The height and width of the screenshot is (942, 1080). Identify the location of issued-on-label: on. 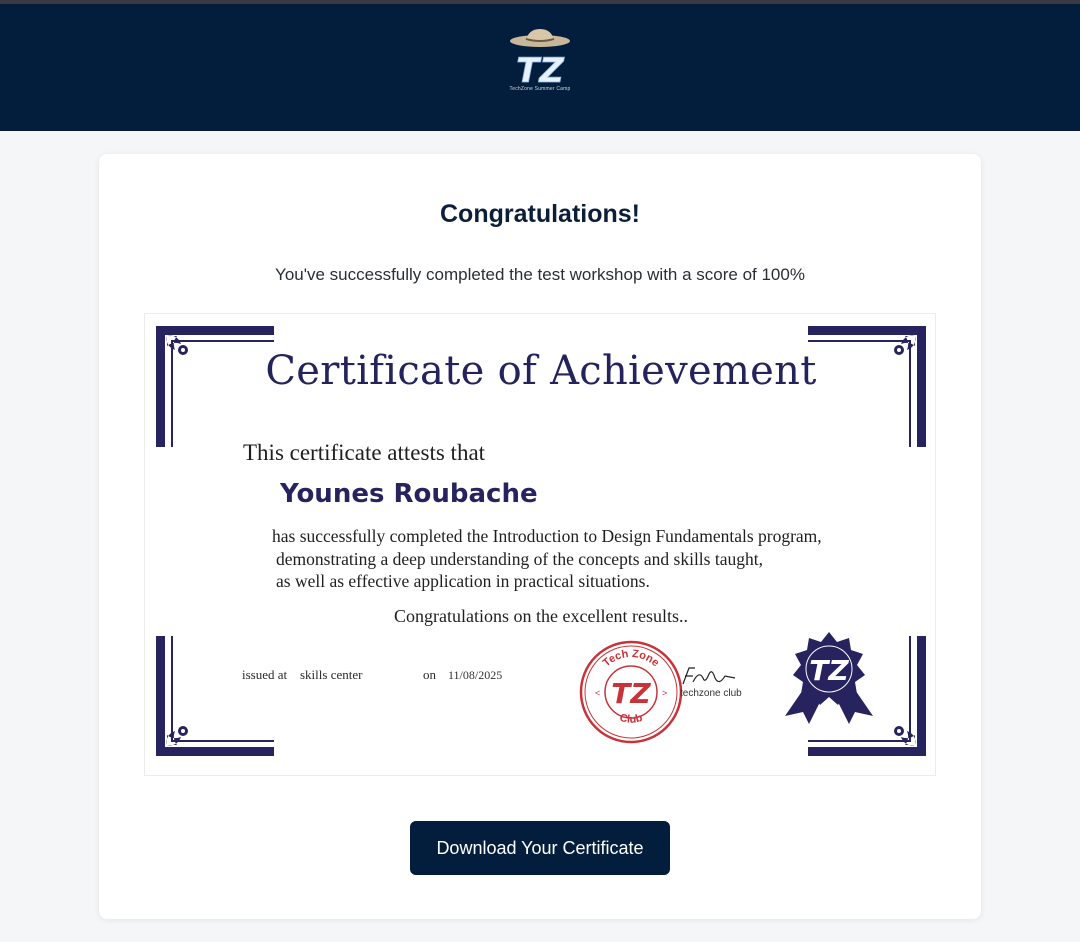
(429, 674).